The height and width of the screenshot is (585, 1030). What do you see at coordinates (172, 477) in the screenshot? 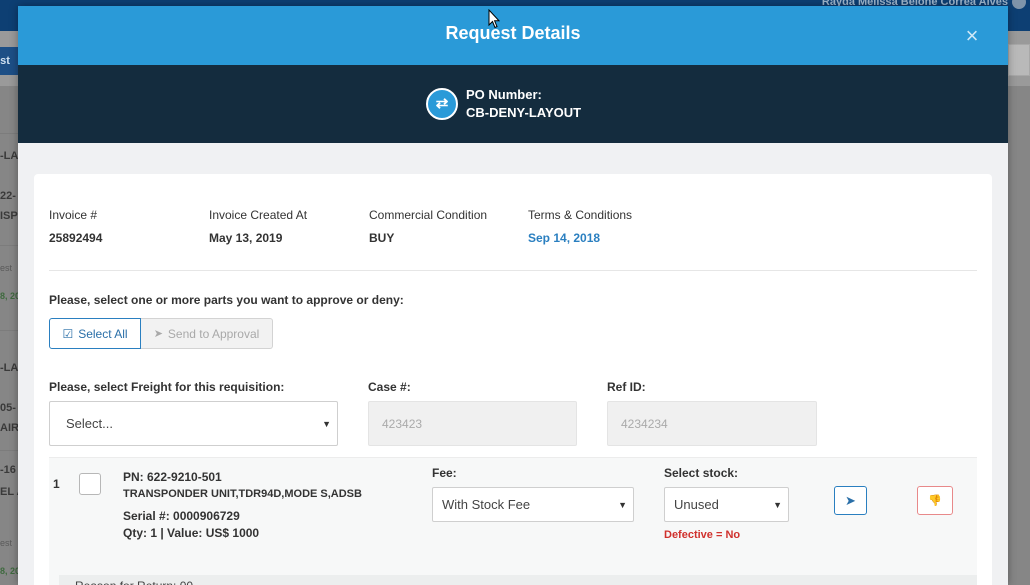
I see `part-number: PN: 622-9210-501` at bounding box center [172, 477].